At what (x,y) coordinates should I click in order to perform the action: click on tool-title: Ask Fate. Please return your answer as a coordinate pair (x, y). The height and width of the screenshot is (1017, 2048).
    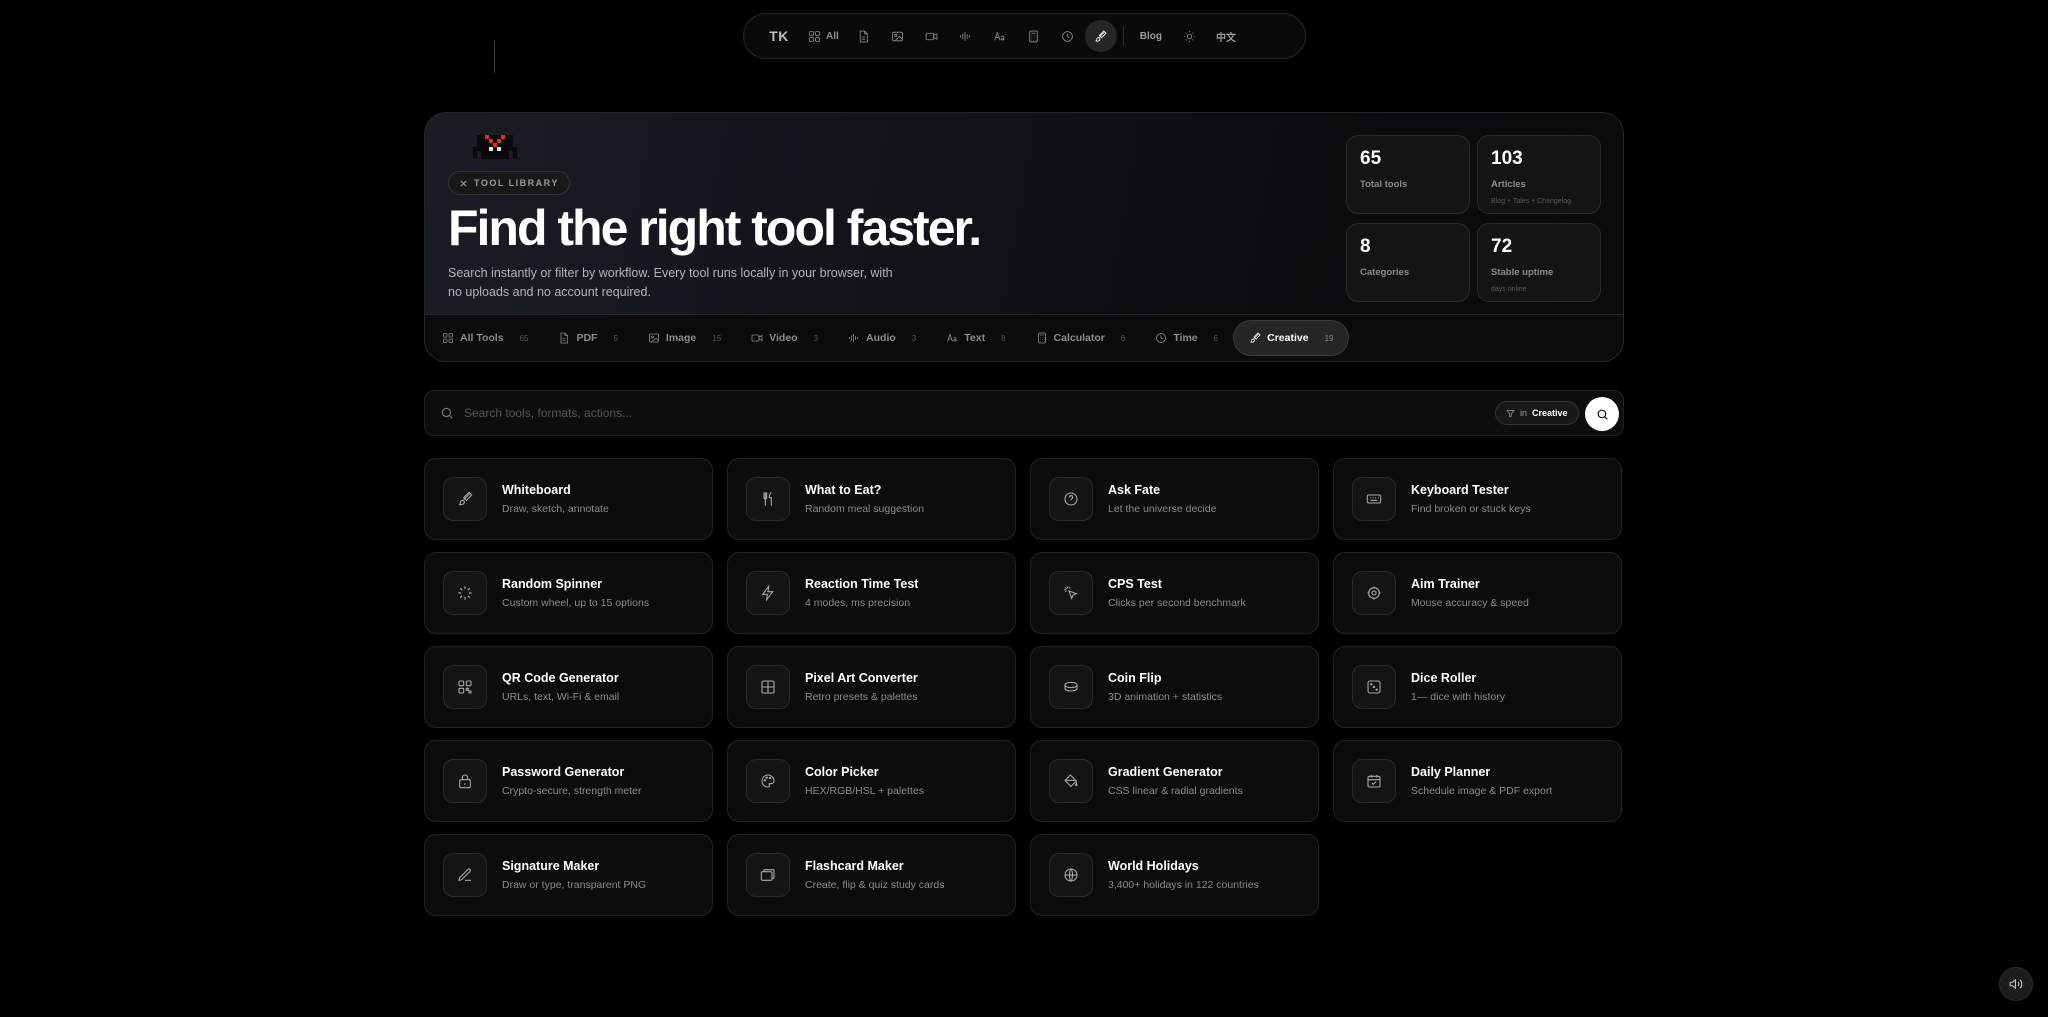
    Looking at the image, I should click on (1134, 490).